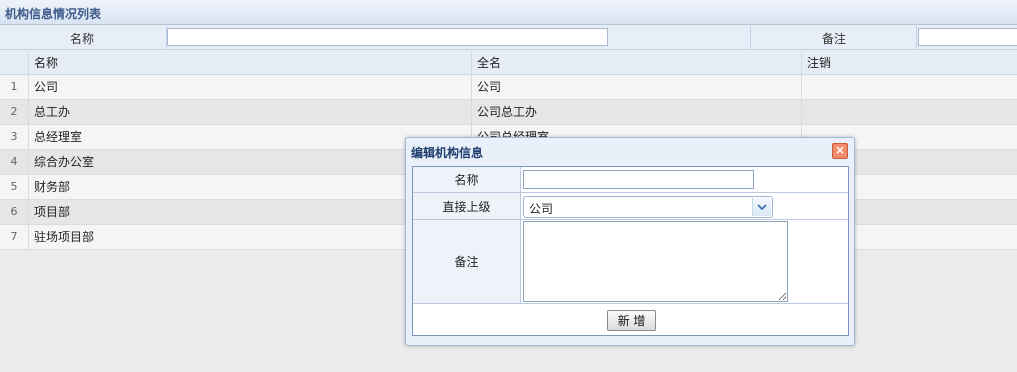  Describe the element at coordinates (638, 179) in the screenshot. I see `name-input` at that location.